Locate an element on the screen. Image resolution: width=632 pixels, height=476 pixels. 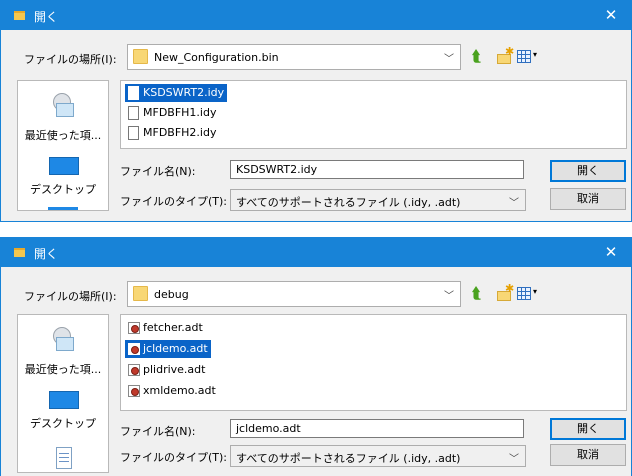
documents-icon is located at coordinates (64, 458).